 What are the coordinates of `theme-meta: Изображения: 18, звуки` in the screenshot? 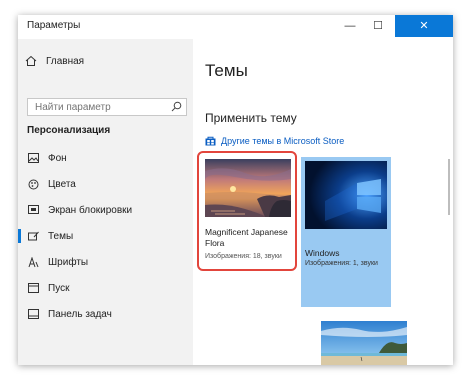 It's located at (243, 256).